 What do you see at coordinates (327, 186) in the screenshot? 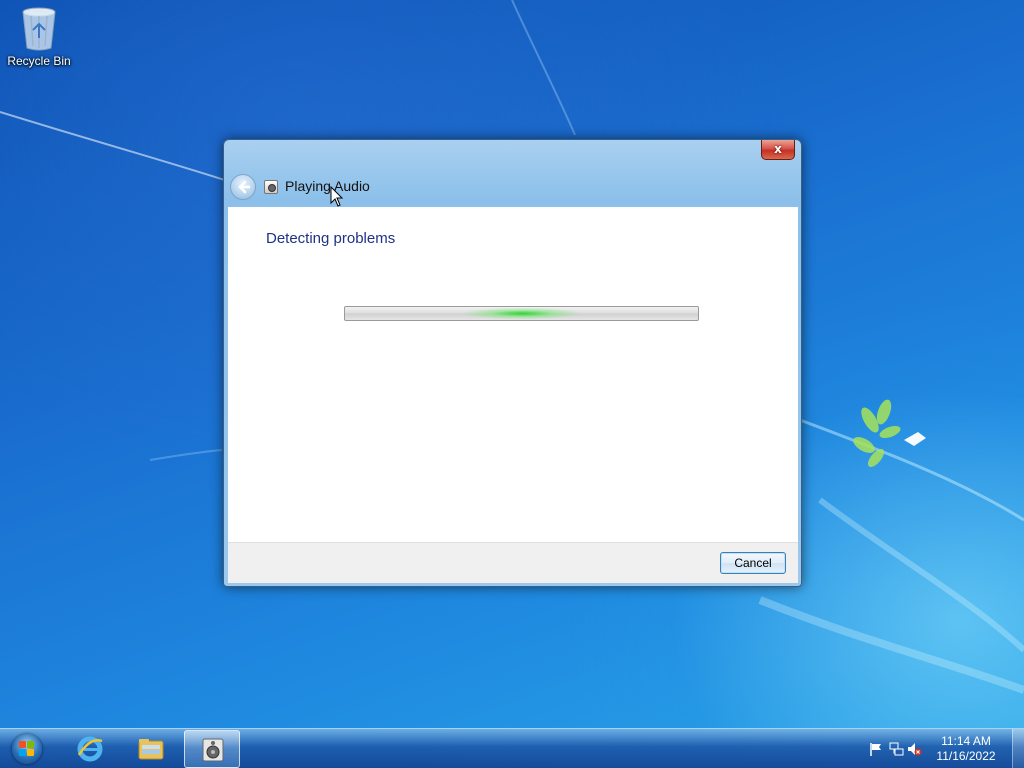
I see `window-title: Playing Audio` at bounding box center [327, 186].